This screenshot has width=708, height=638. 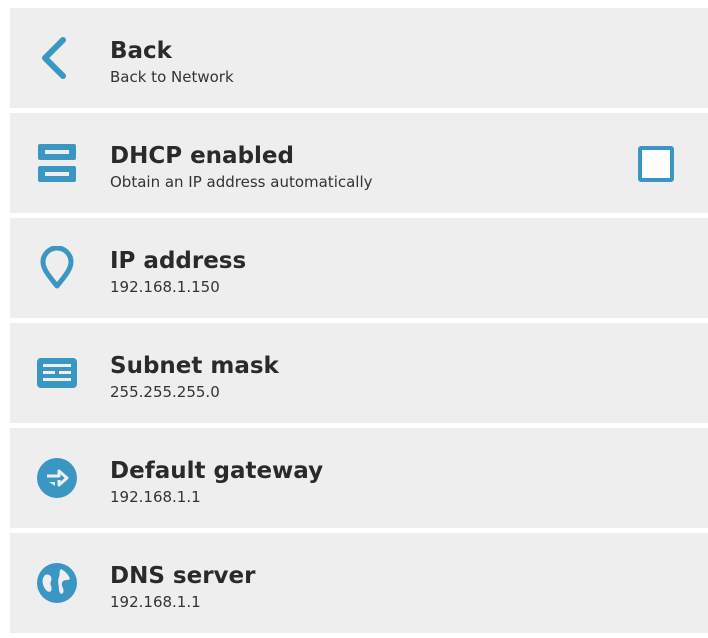 What do you see at coordinates (57, 163) in the screenshot?
I see `dhcp-server-icon` at bounding box center [57, 163].